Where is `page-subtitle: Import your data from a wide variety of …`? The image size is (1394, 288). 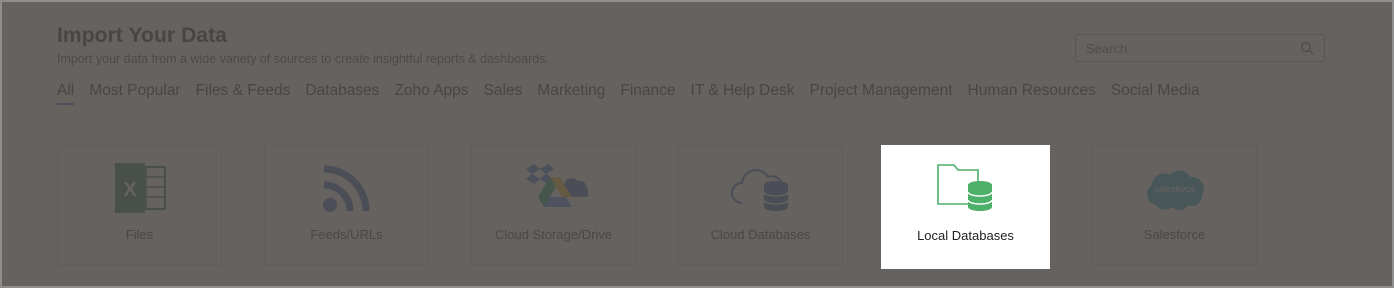 page-subtitle: Import your data from a wide variety of … is located at coordinates (303, 59).